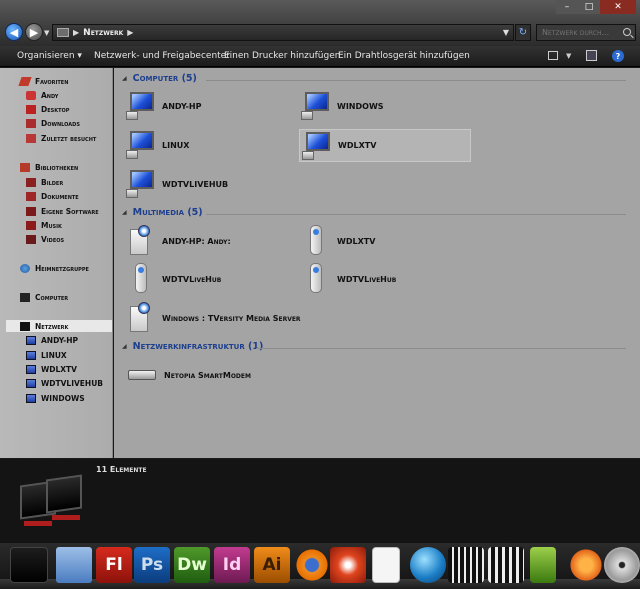 The height and width of the screenshot is (589, 640). I want to click on desktop-icon, so click(31, 109).